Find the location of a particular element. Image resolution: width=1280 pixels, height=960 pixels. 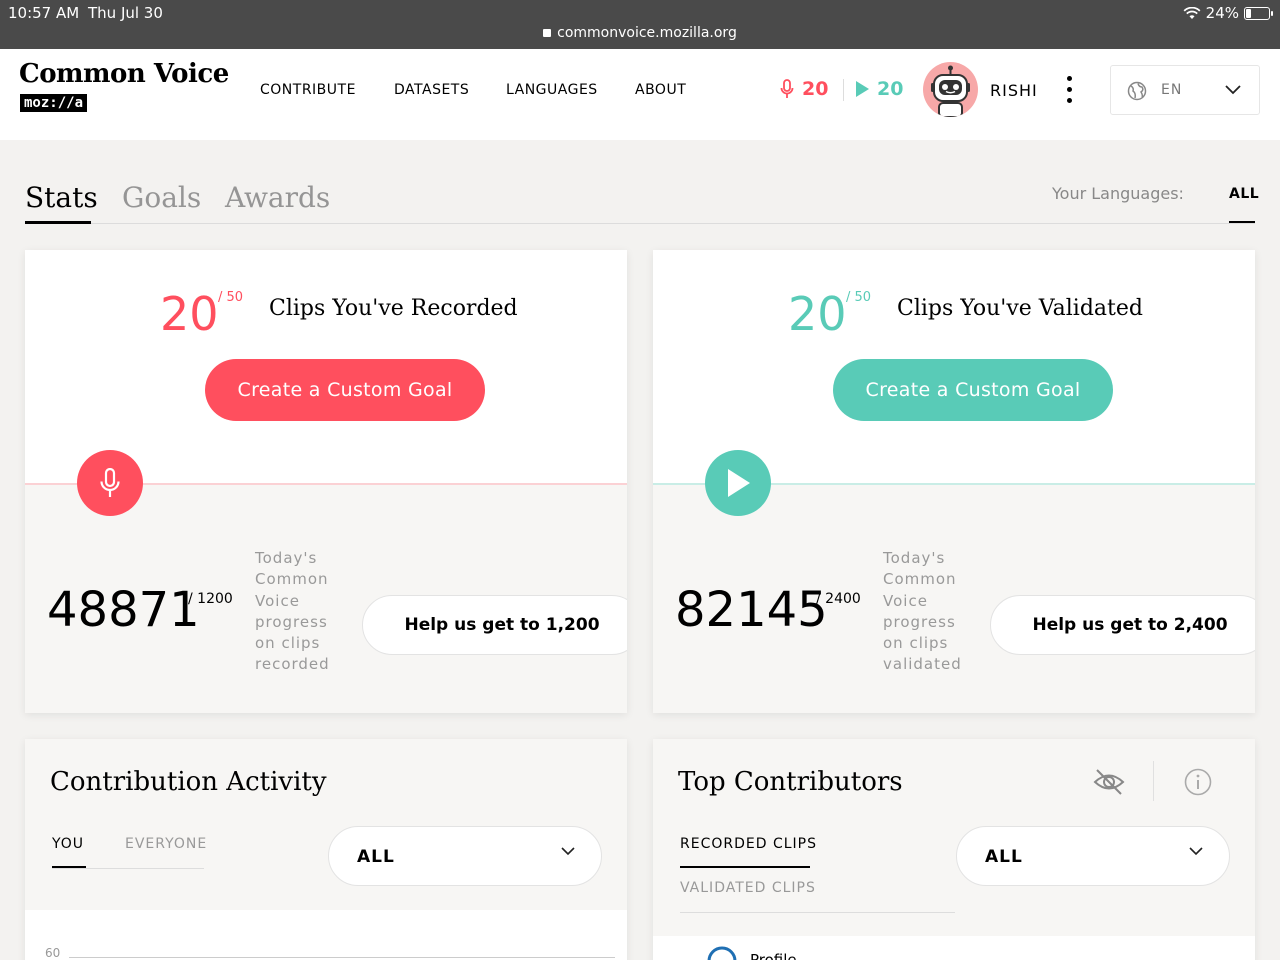

validate-button is located at coordinates (738, 483).